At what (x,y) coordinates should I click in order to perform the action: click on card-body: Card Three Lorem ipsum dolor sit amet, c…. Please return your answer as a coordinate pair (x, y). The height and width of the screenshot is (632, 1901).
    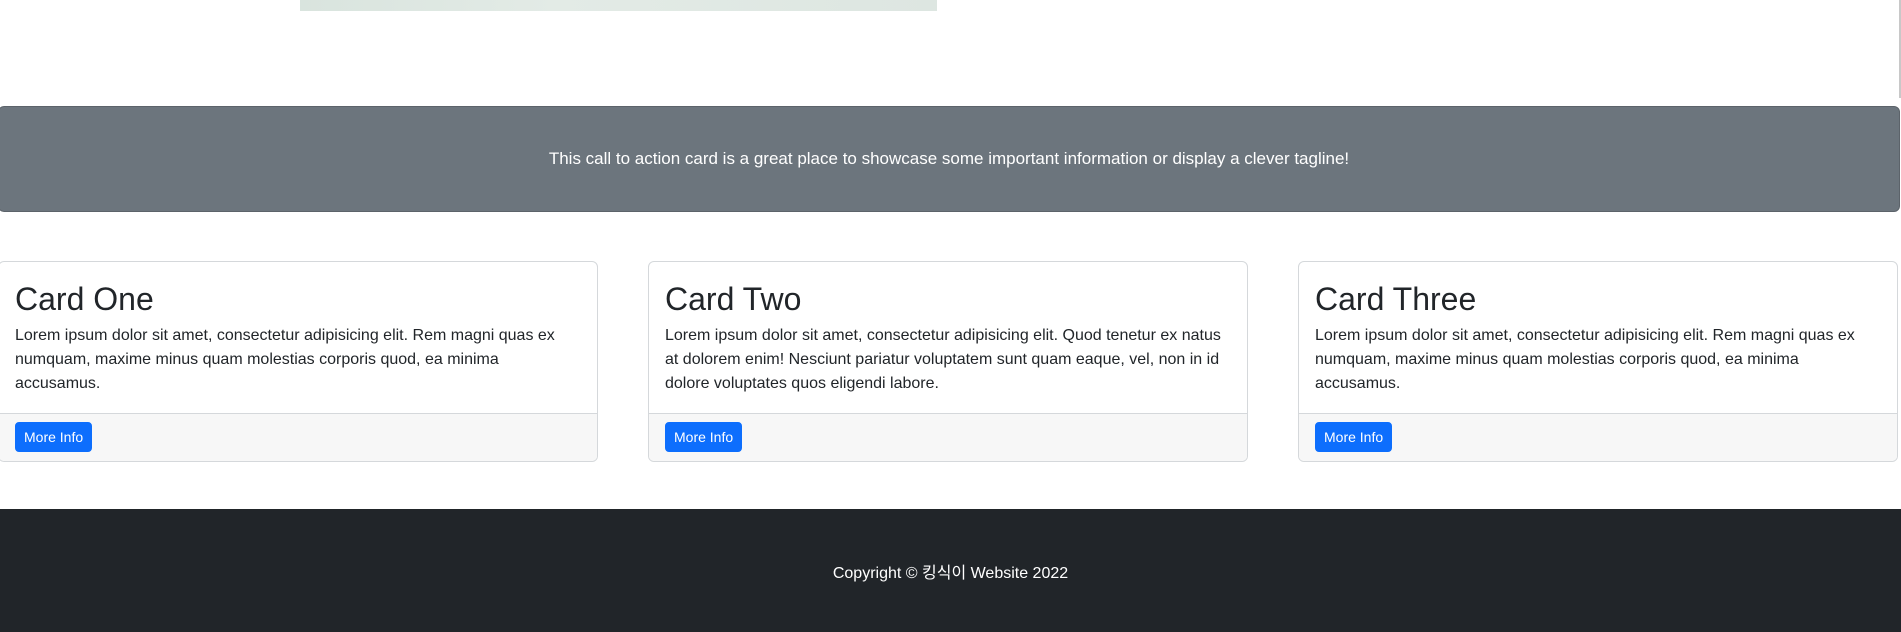
    Looking at the image, I should click on (1598, 338).